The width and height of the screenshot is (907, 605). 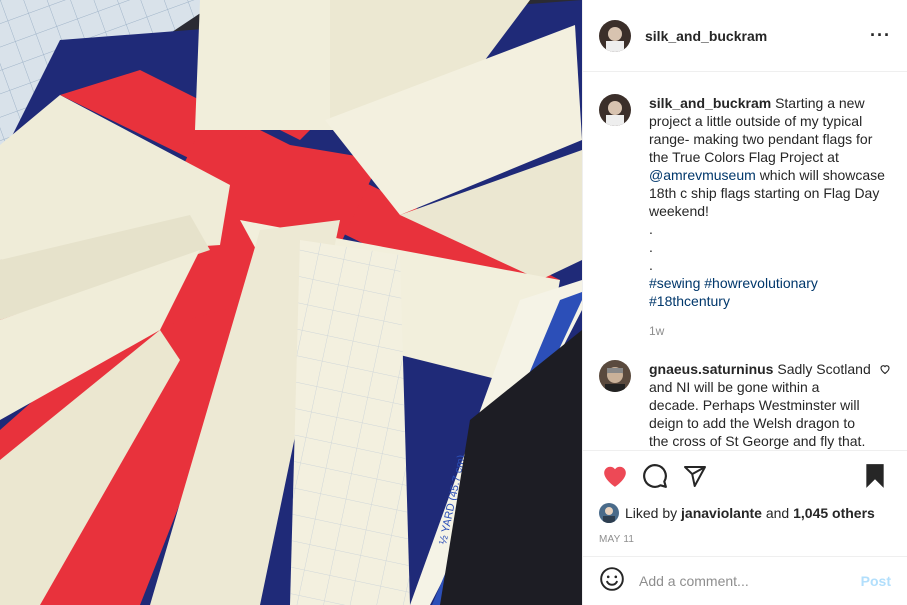 What do you see at coordinates (609, 513) in the screenshot?
I see `liker-avatar` at bounding box center [609, 513].